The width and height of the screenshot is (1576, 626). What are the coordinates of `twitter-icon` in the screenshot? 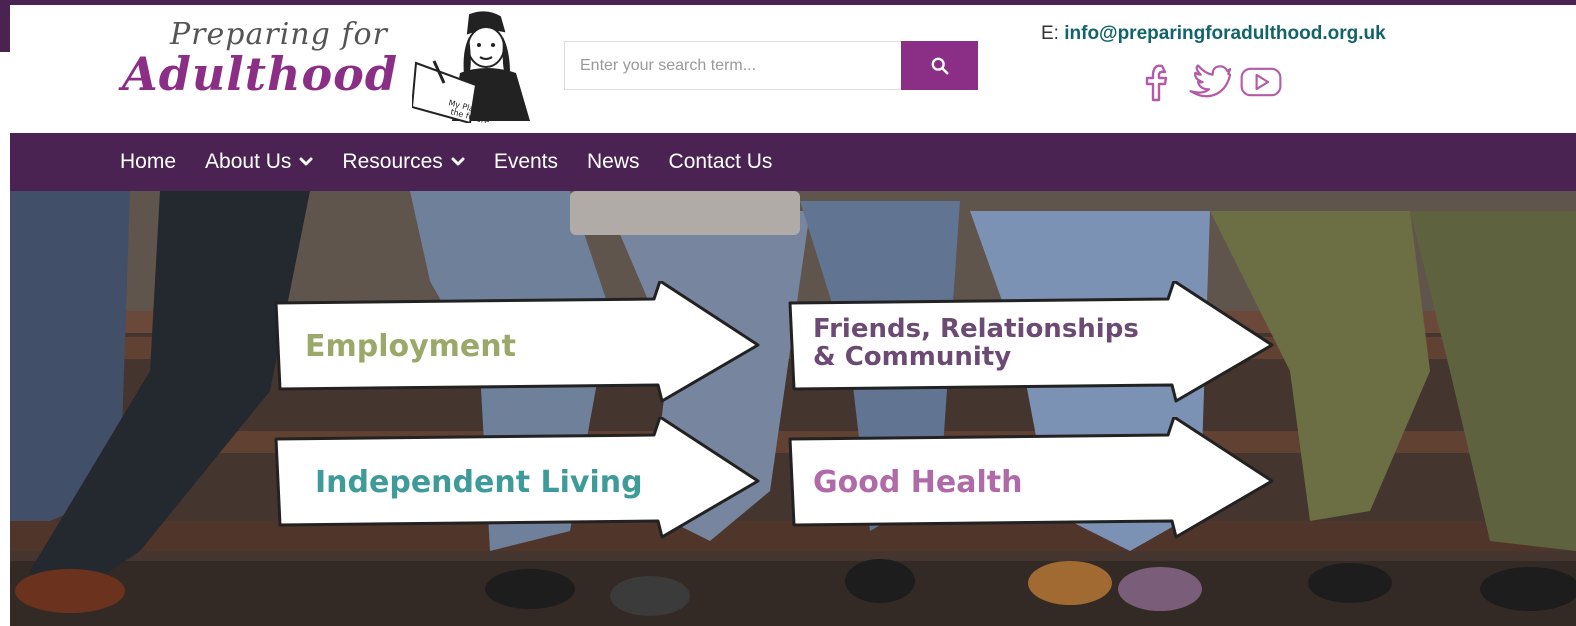 It's located at (1210, 81).